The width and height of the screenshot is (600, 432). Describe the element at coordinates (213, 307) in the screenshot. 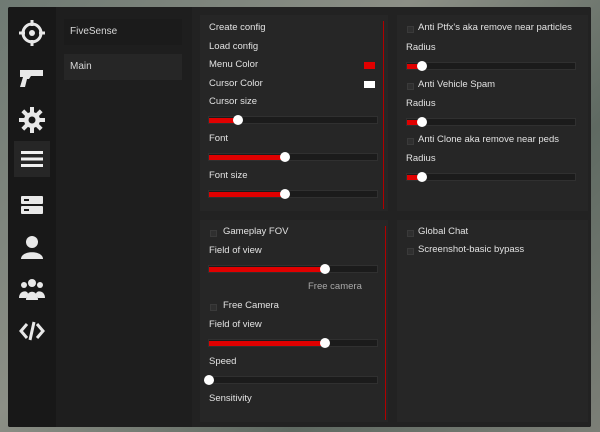

I see `free-camera-checkbox` at that location.